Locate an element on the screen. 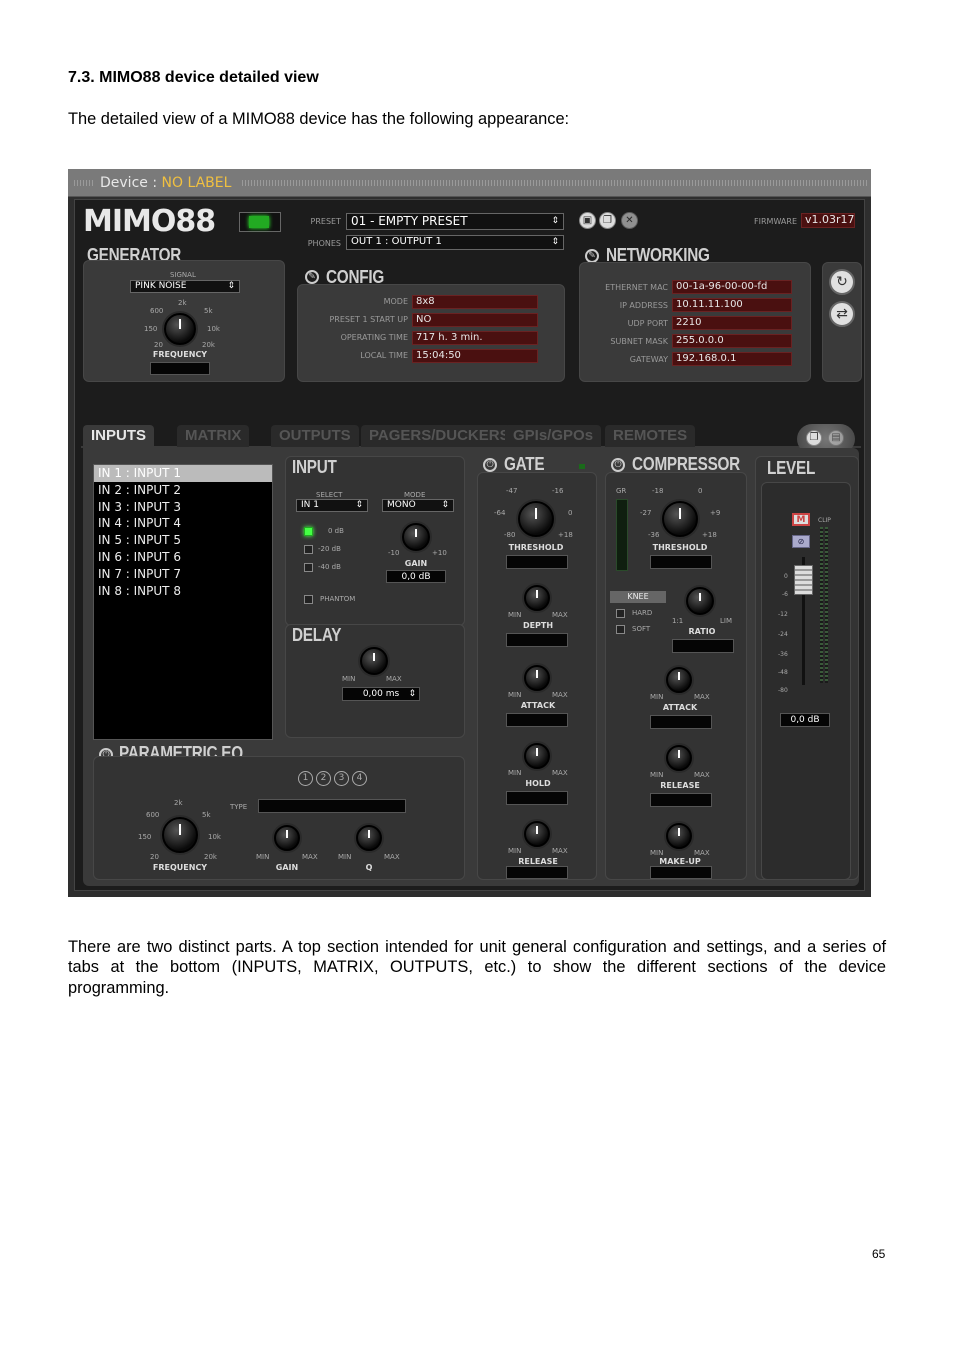 This screenshot has height=1351, width=954. delay-title: DELAY is located at coordinates (317, 635).